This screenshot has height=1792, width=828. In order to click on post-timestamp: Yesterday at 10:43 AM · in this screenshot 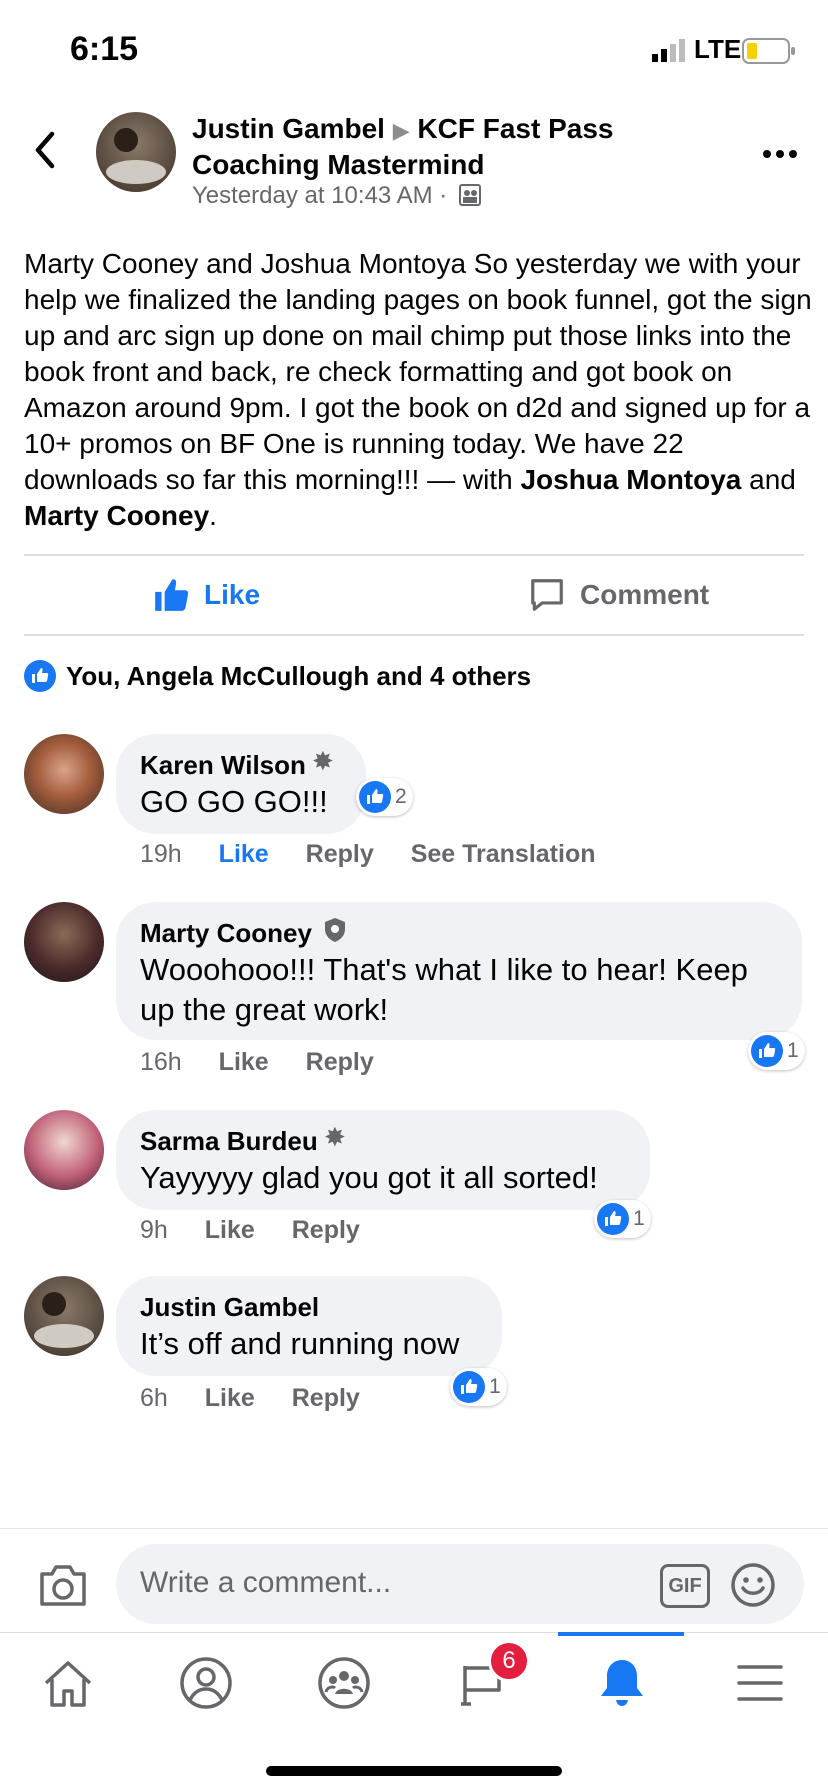, I will do `click(337, 198)`.